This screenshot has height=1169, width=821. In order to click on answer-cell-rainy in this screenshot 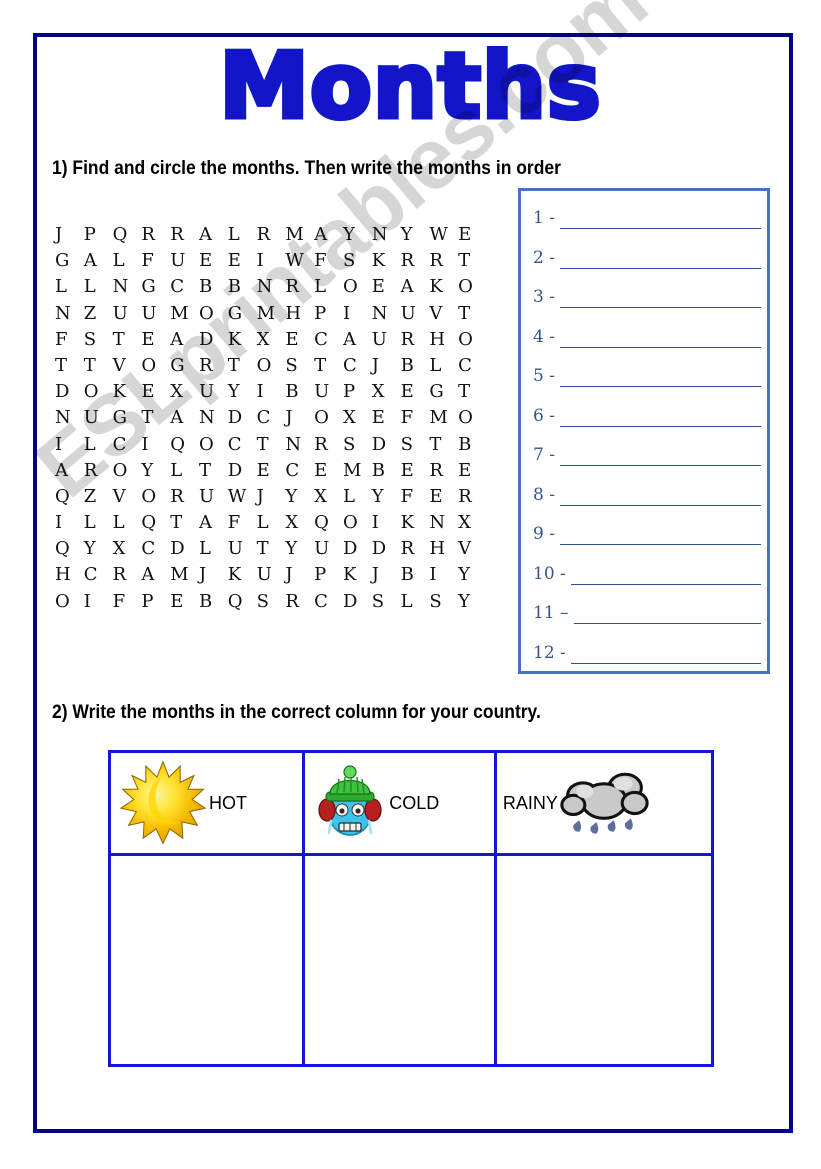, I will do `click(604, 960)`.